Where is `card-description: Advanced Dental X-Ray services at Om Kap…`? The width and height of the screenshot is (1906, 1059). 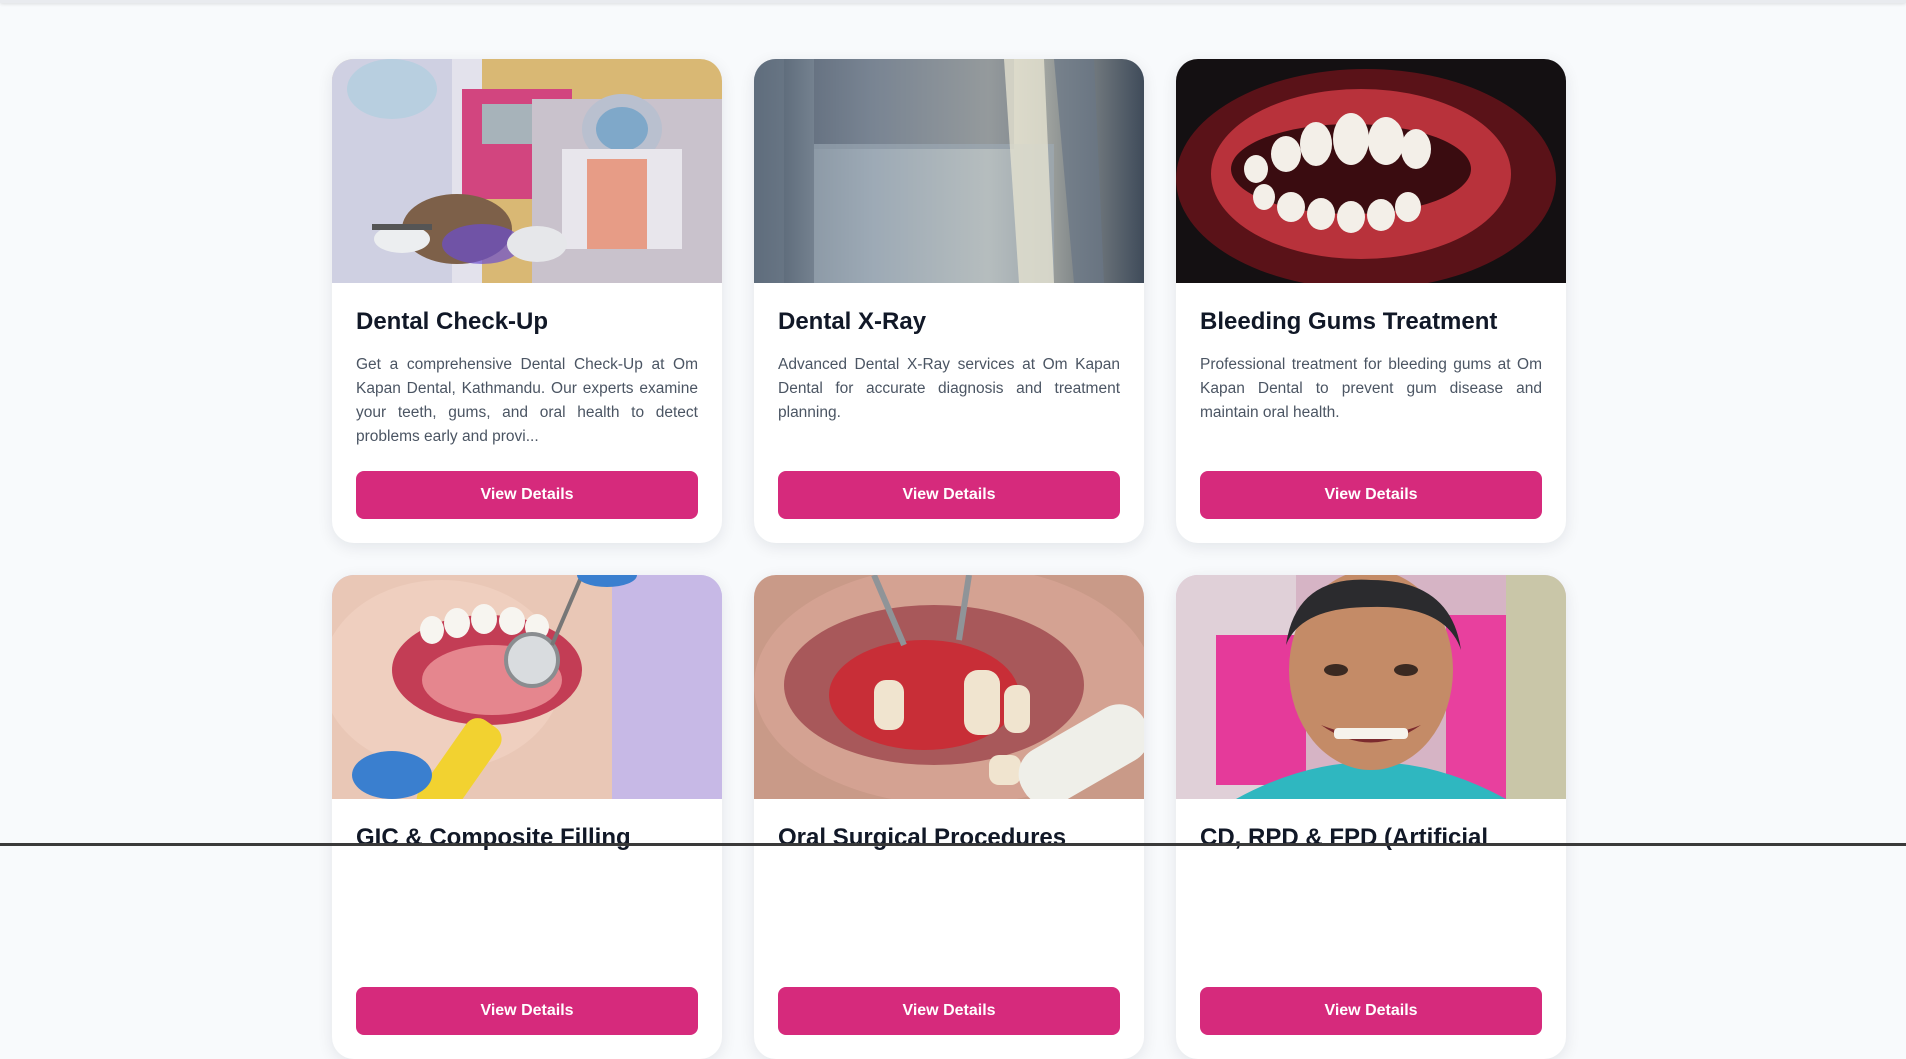 card-description: Advanced Dental X-Ray services at Om Kap… is located at coordinates (949, 388).